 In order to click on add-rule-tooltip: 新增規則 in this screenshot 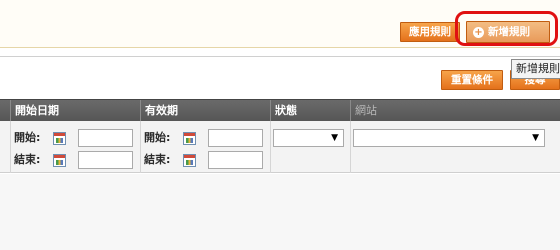, I will do `click(535, 69)`.